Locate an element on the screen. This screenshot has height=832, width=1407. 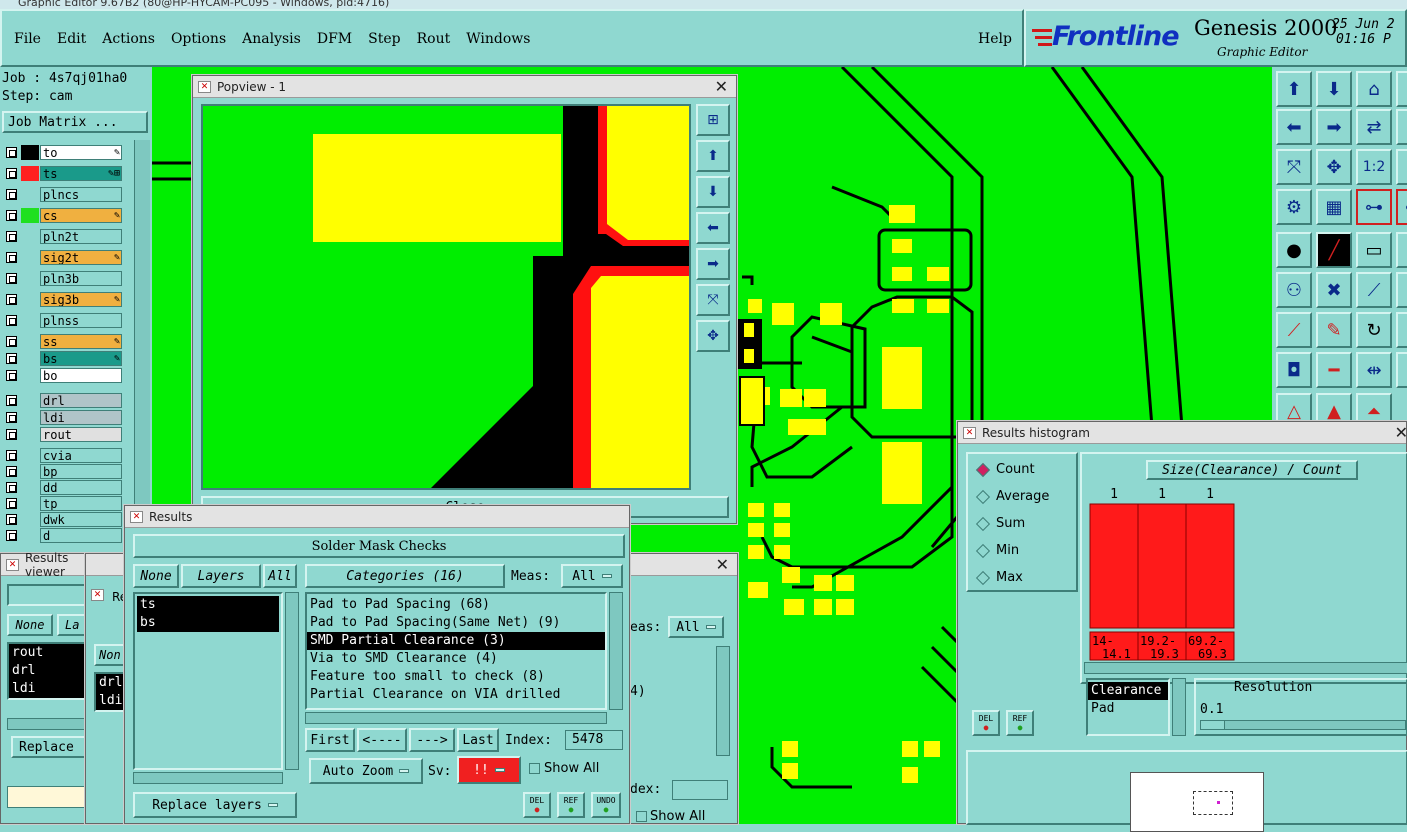
popview-titlebar: ✕ Popview - 1 ✕ is located at coordinates (464, 87).